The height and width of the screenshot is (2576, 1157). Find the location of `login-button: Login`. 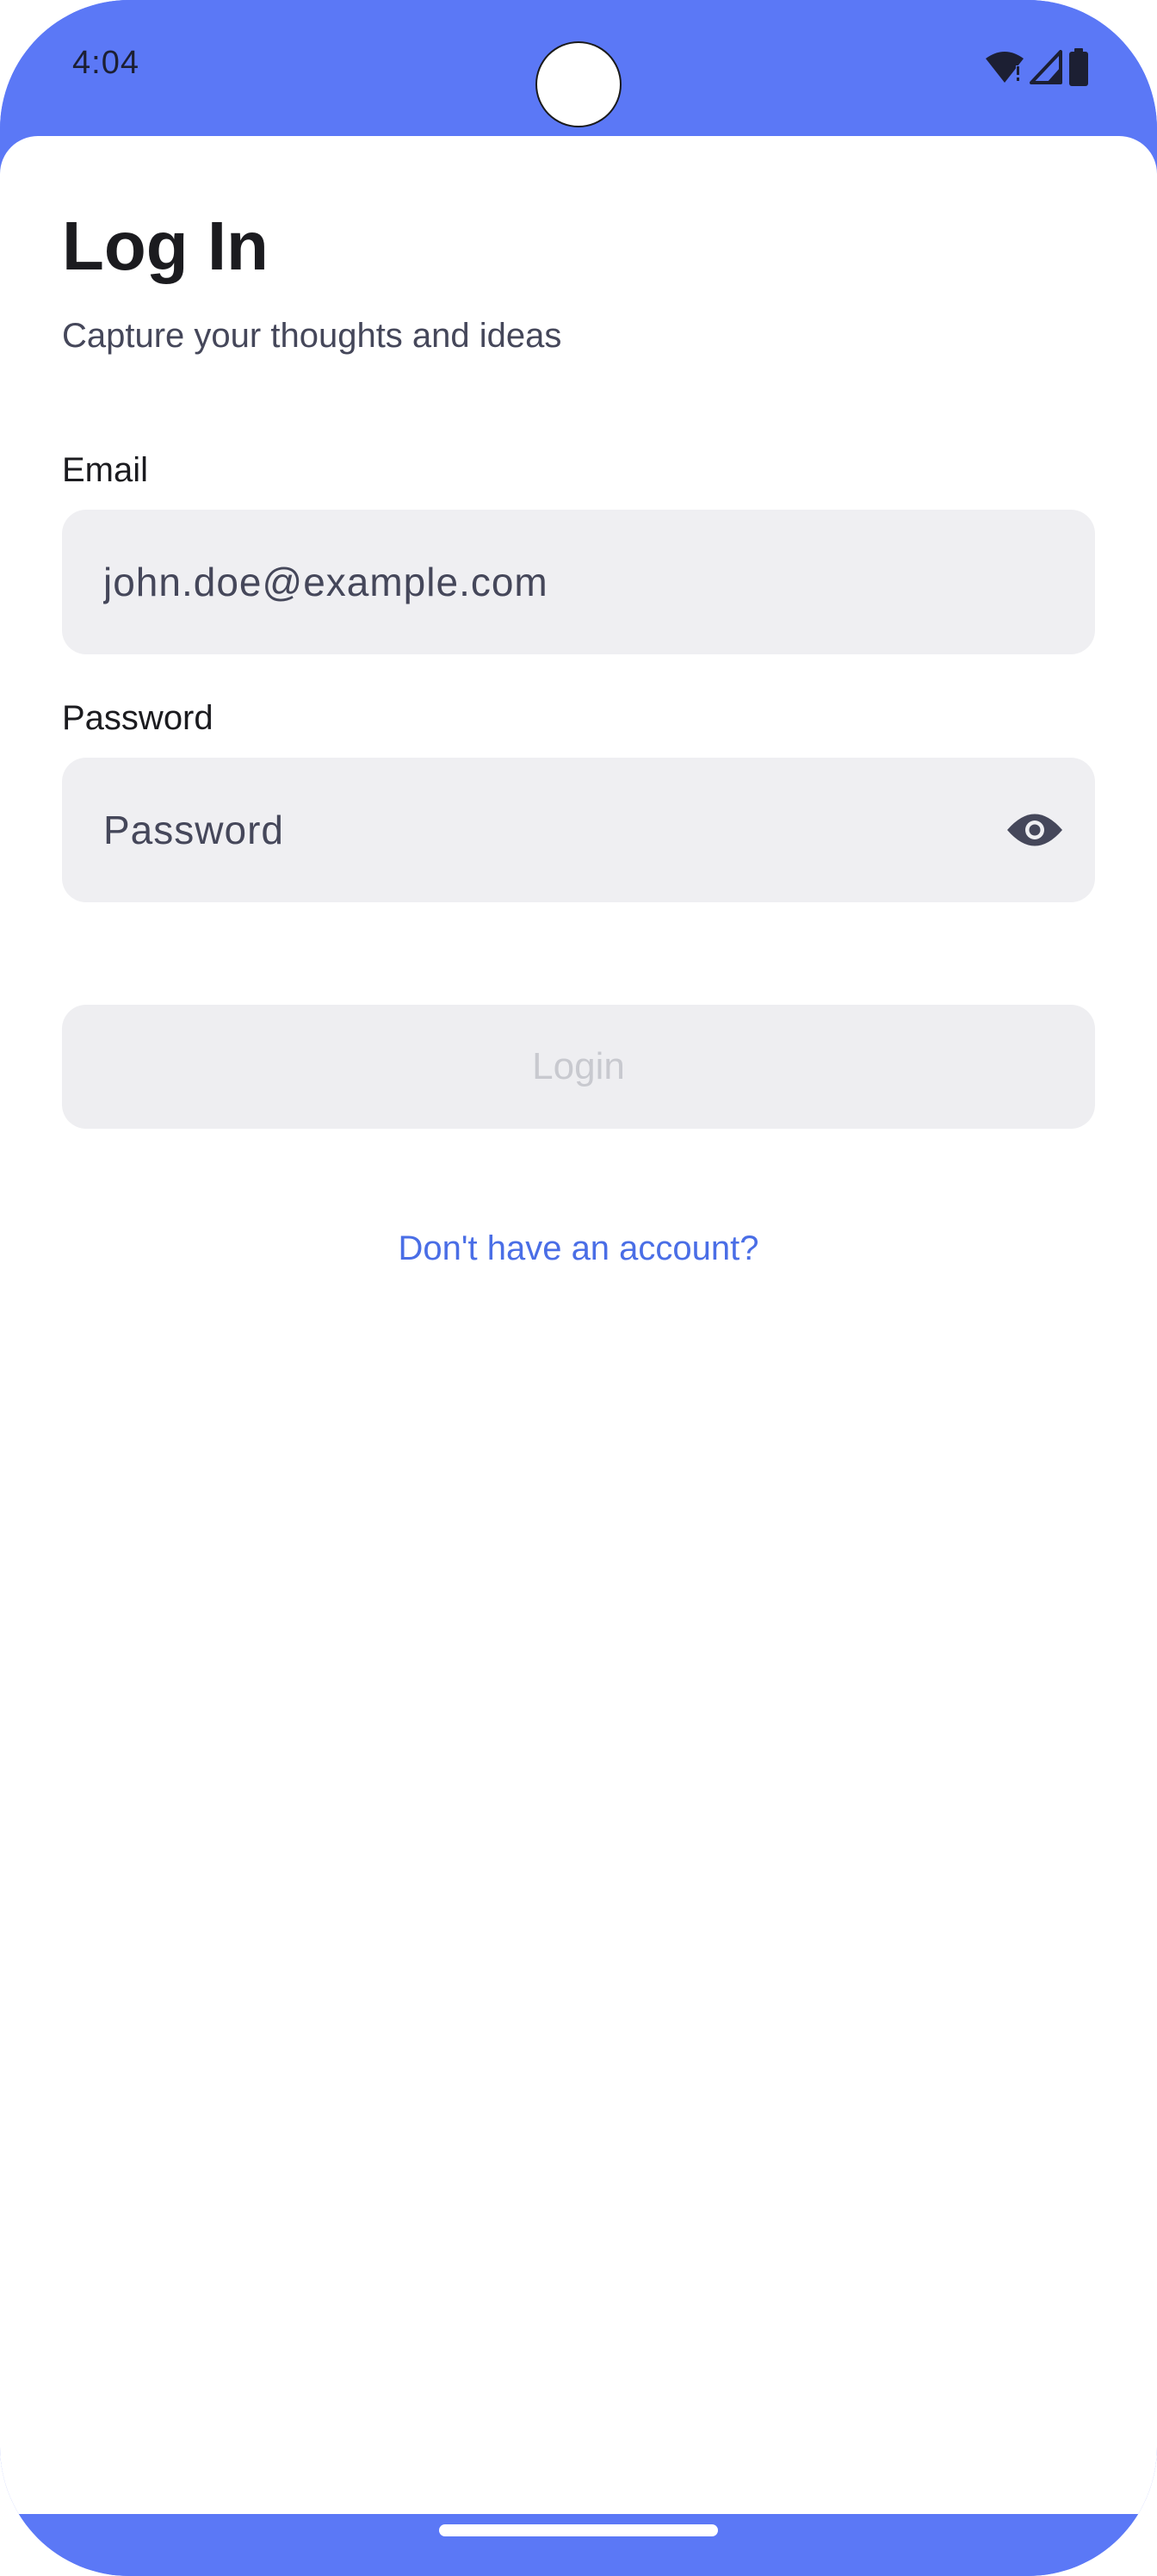

login-button: Login is located at coordinates (579, 1067).